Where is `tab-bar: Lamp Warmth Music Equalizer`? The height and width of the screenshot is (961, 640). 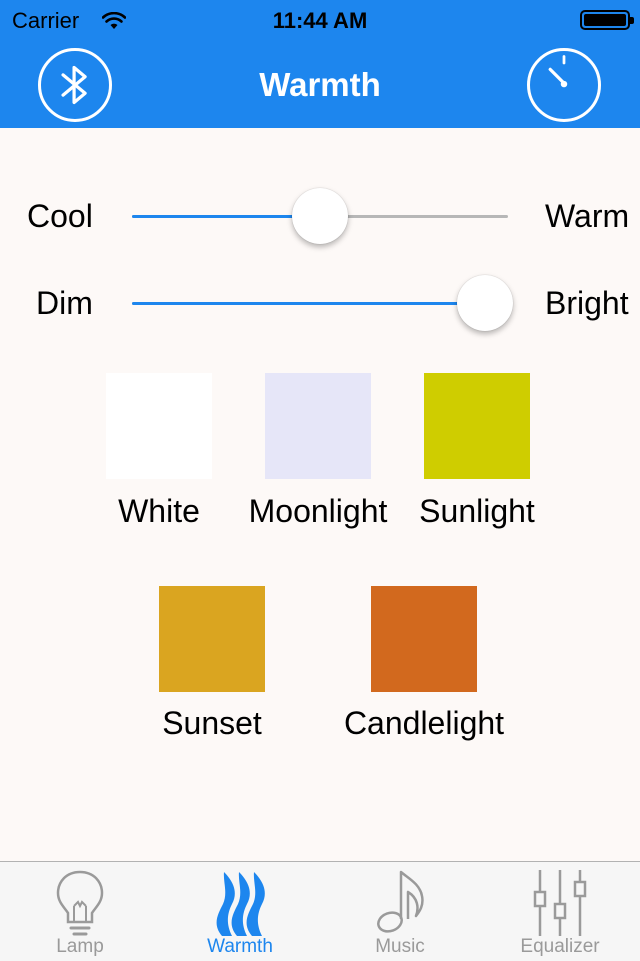
tab-bar: Lamp Warmth Music Equalizer is located at coordinates (320, 911).